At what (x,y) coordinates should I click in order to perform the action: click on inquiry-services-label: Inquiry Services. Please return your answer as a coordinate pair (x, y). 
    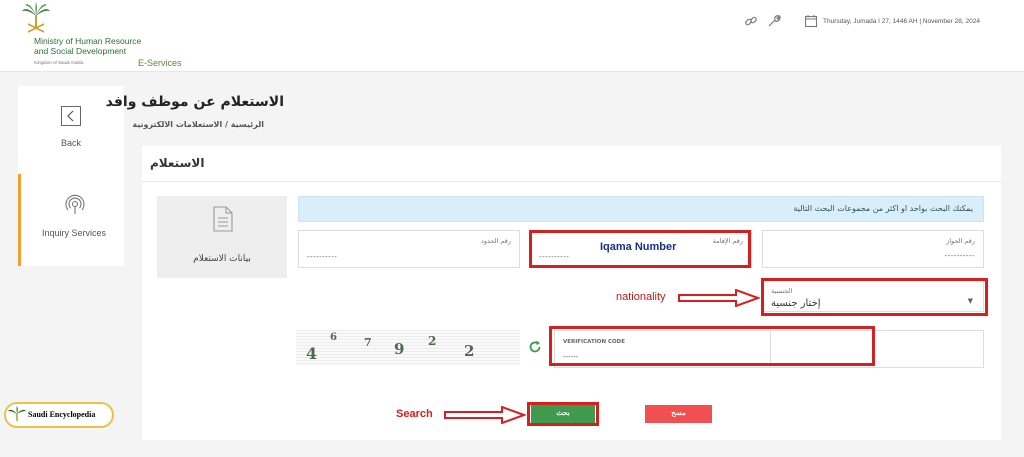
    Looking at the image, I should click on (74, 233).